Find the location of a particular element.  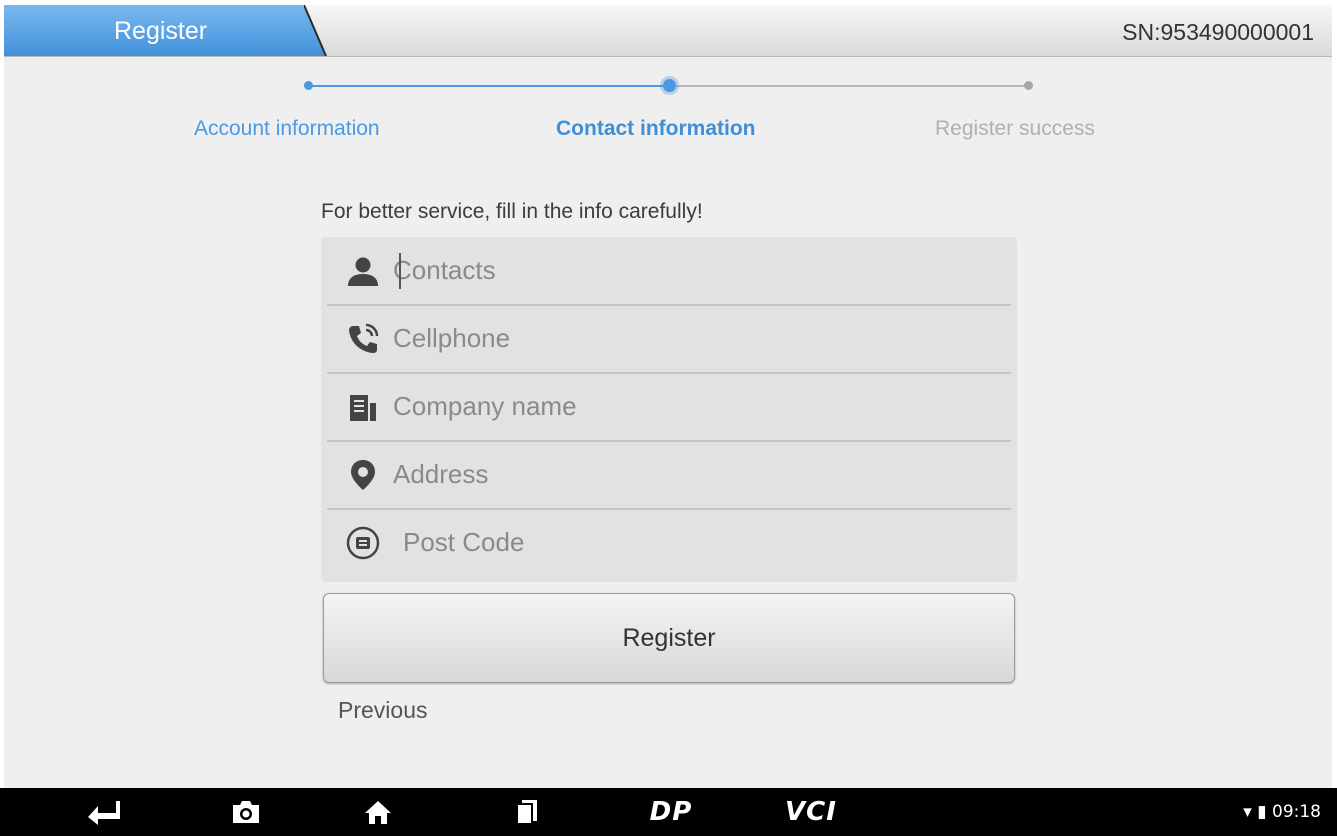

step-dot-contact is located at coordinates (669, 85).